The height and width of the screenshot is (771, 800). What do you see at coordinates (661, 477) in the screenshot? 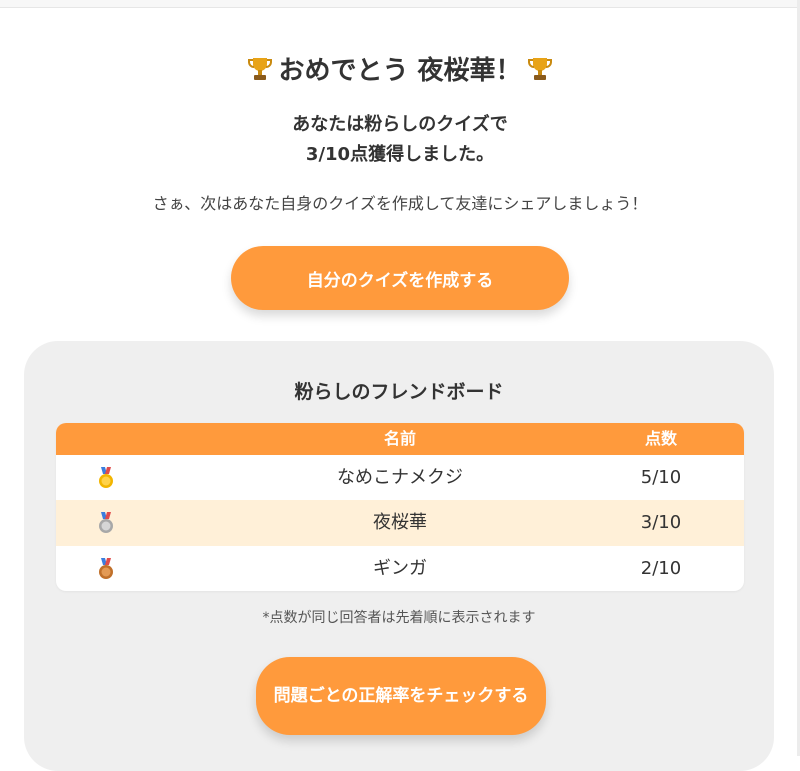
I see `player-score: 5/10` at bounding box center [661, 477].